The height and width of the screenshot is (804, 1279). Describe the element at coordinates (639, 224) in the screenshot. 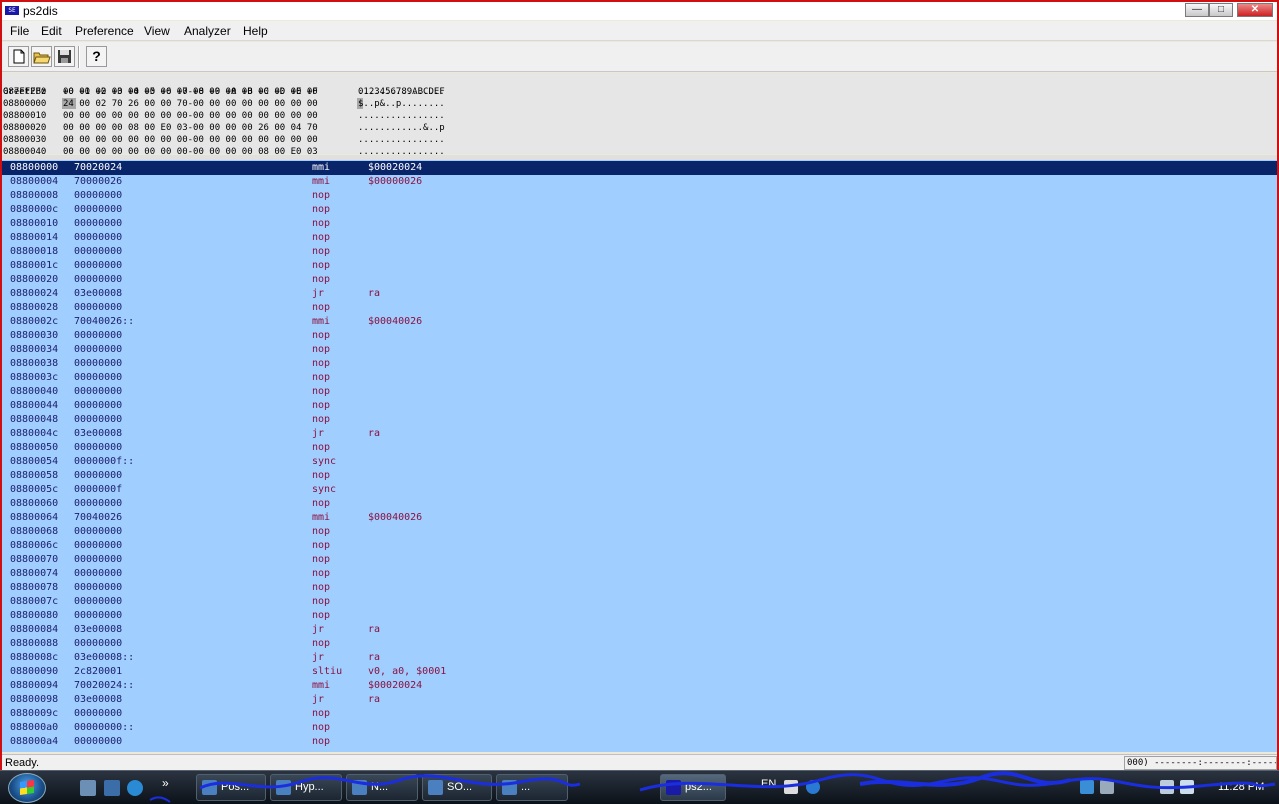

I see `disasm-row: 08800010 00000000 nop` at that location.